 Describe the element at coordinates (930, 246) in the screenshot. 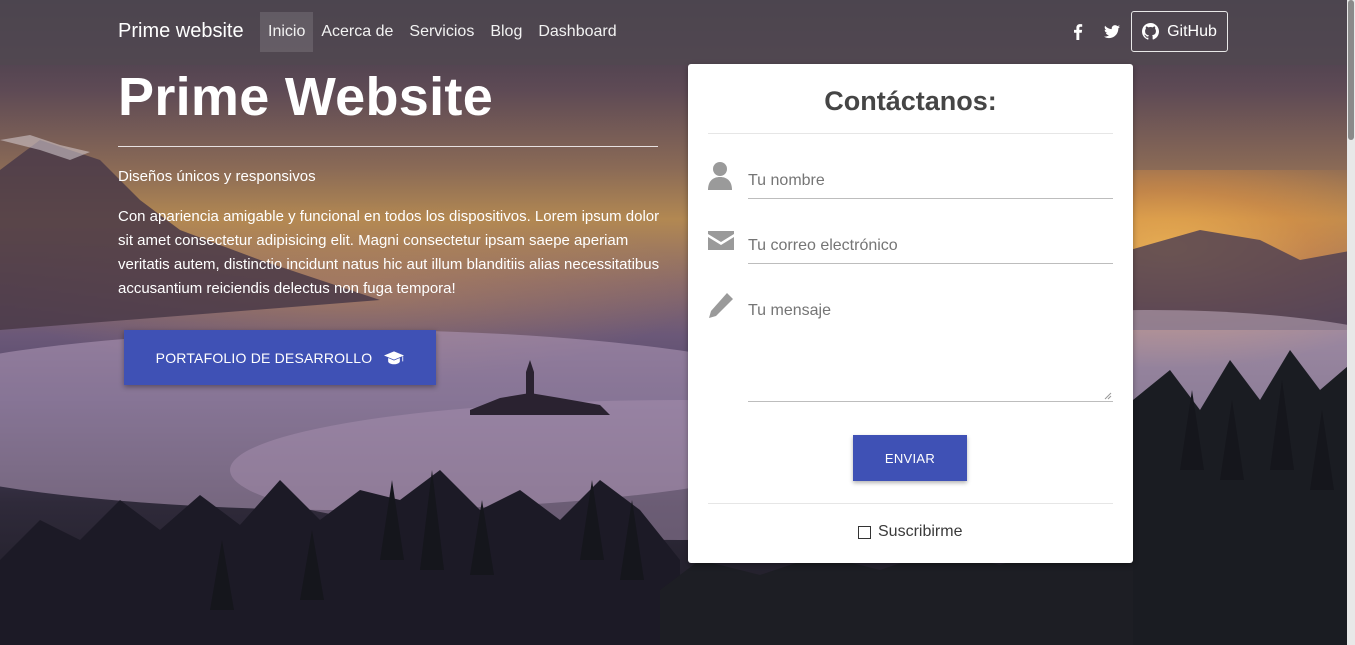

I see `email-input` at that location.